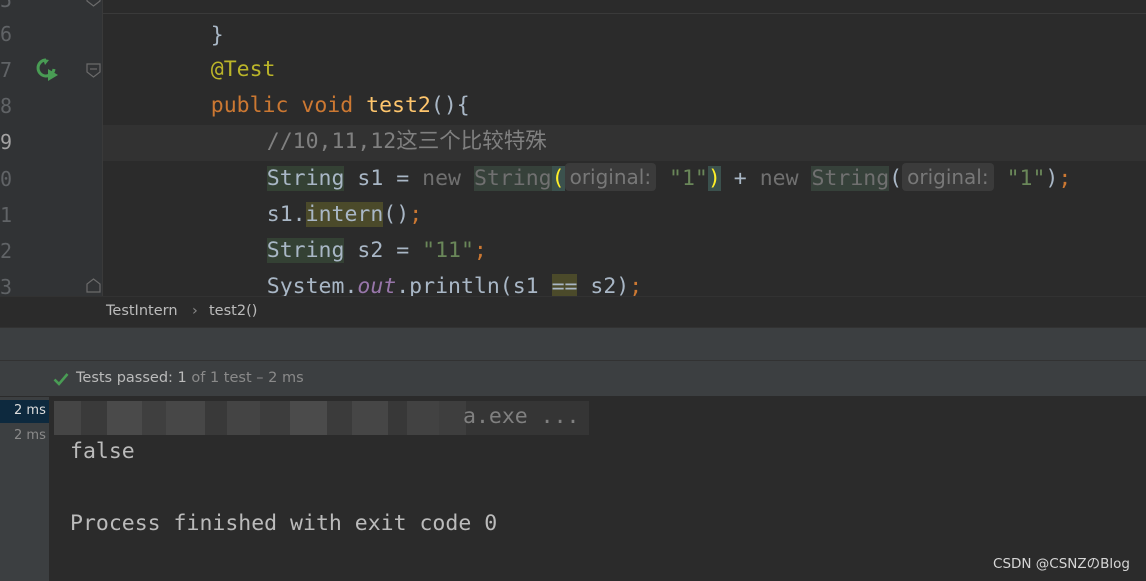 This screenshot has width=1146, height=581. What do you see at coordinates (182, 378) in the screenshot?
I see `status-count: 1` at bounding box center [182, 378].